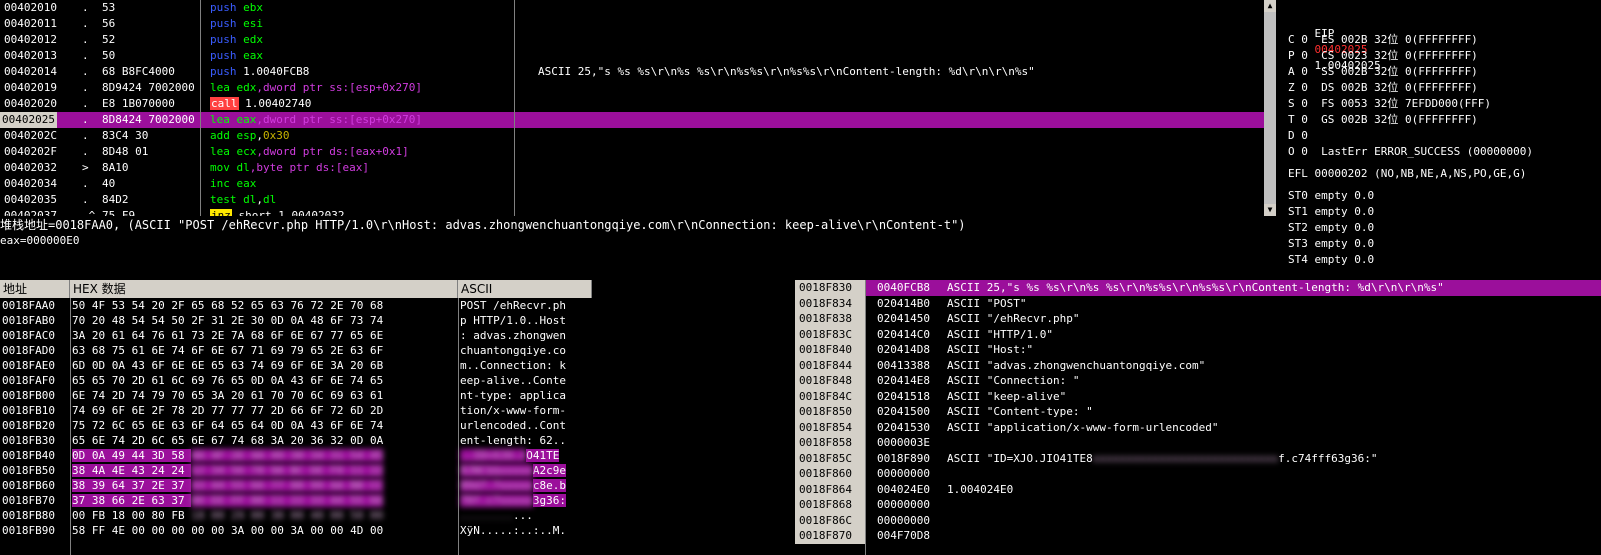 This screenshot has height=555, width=1601. I want to click on stack-address: 0018F854, so click(830, 427).